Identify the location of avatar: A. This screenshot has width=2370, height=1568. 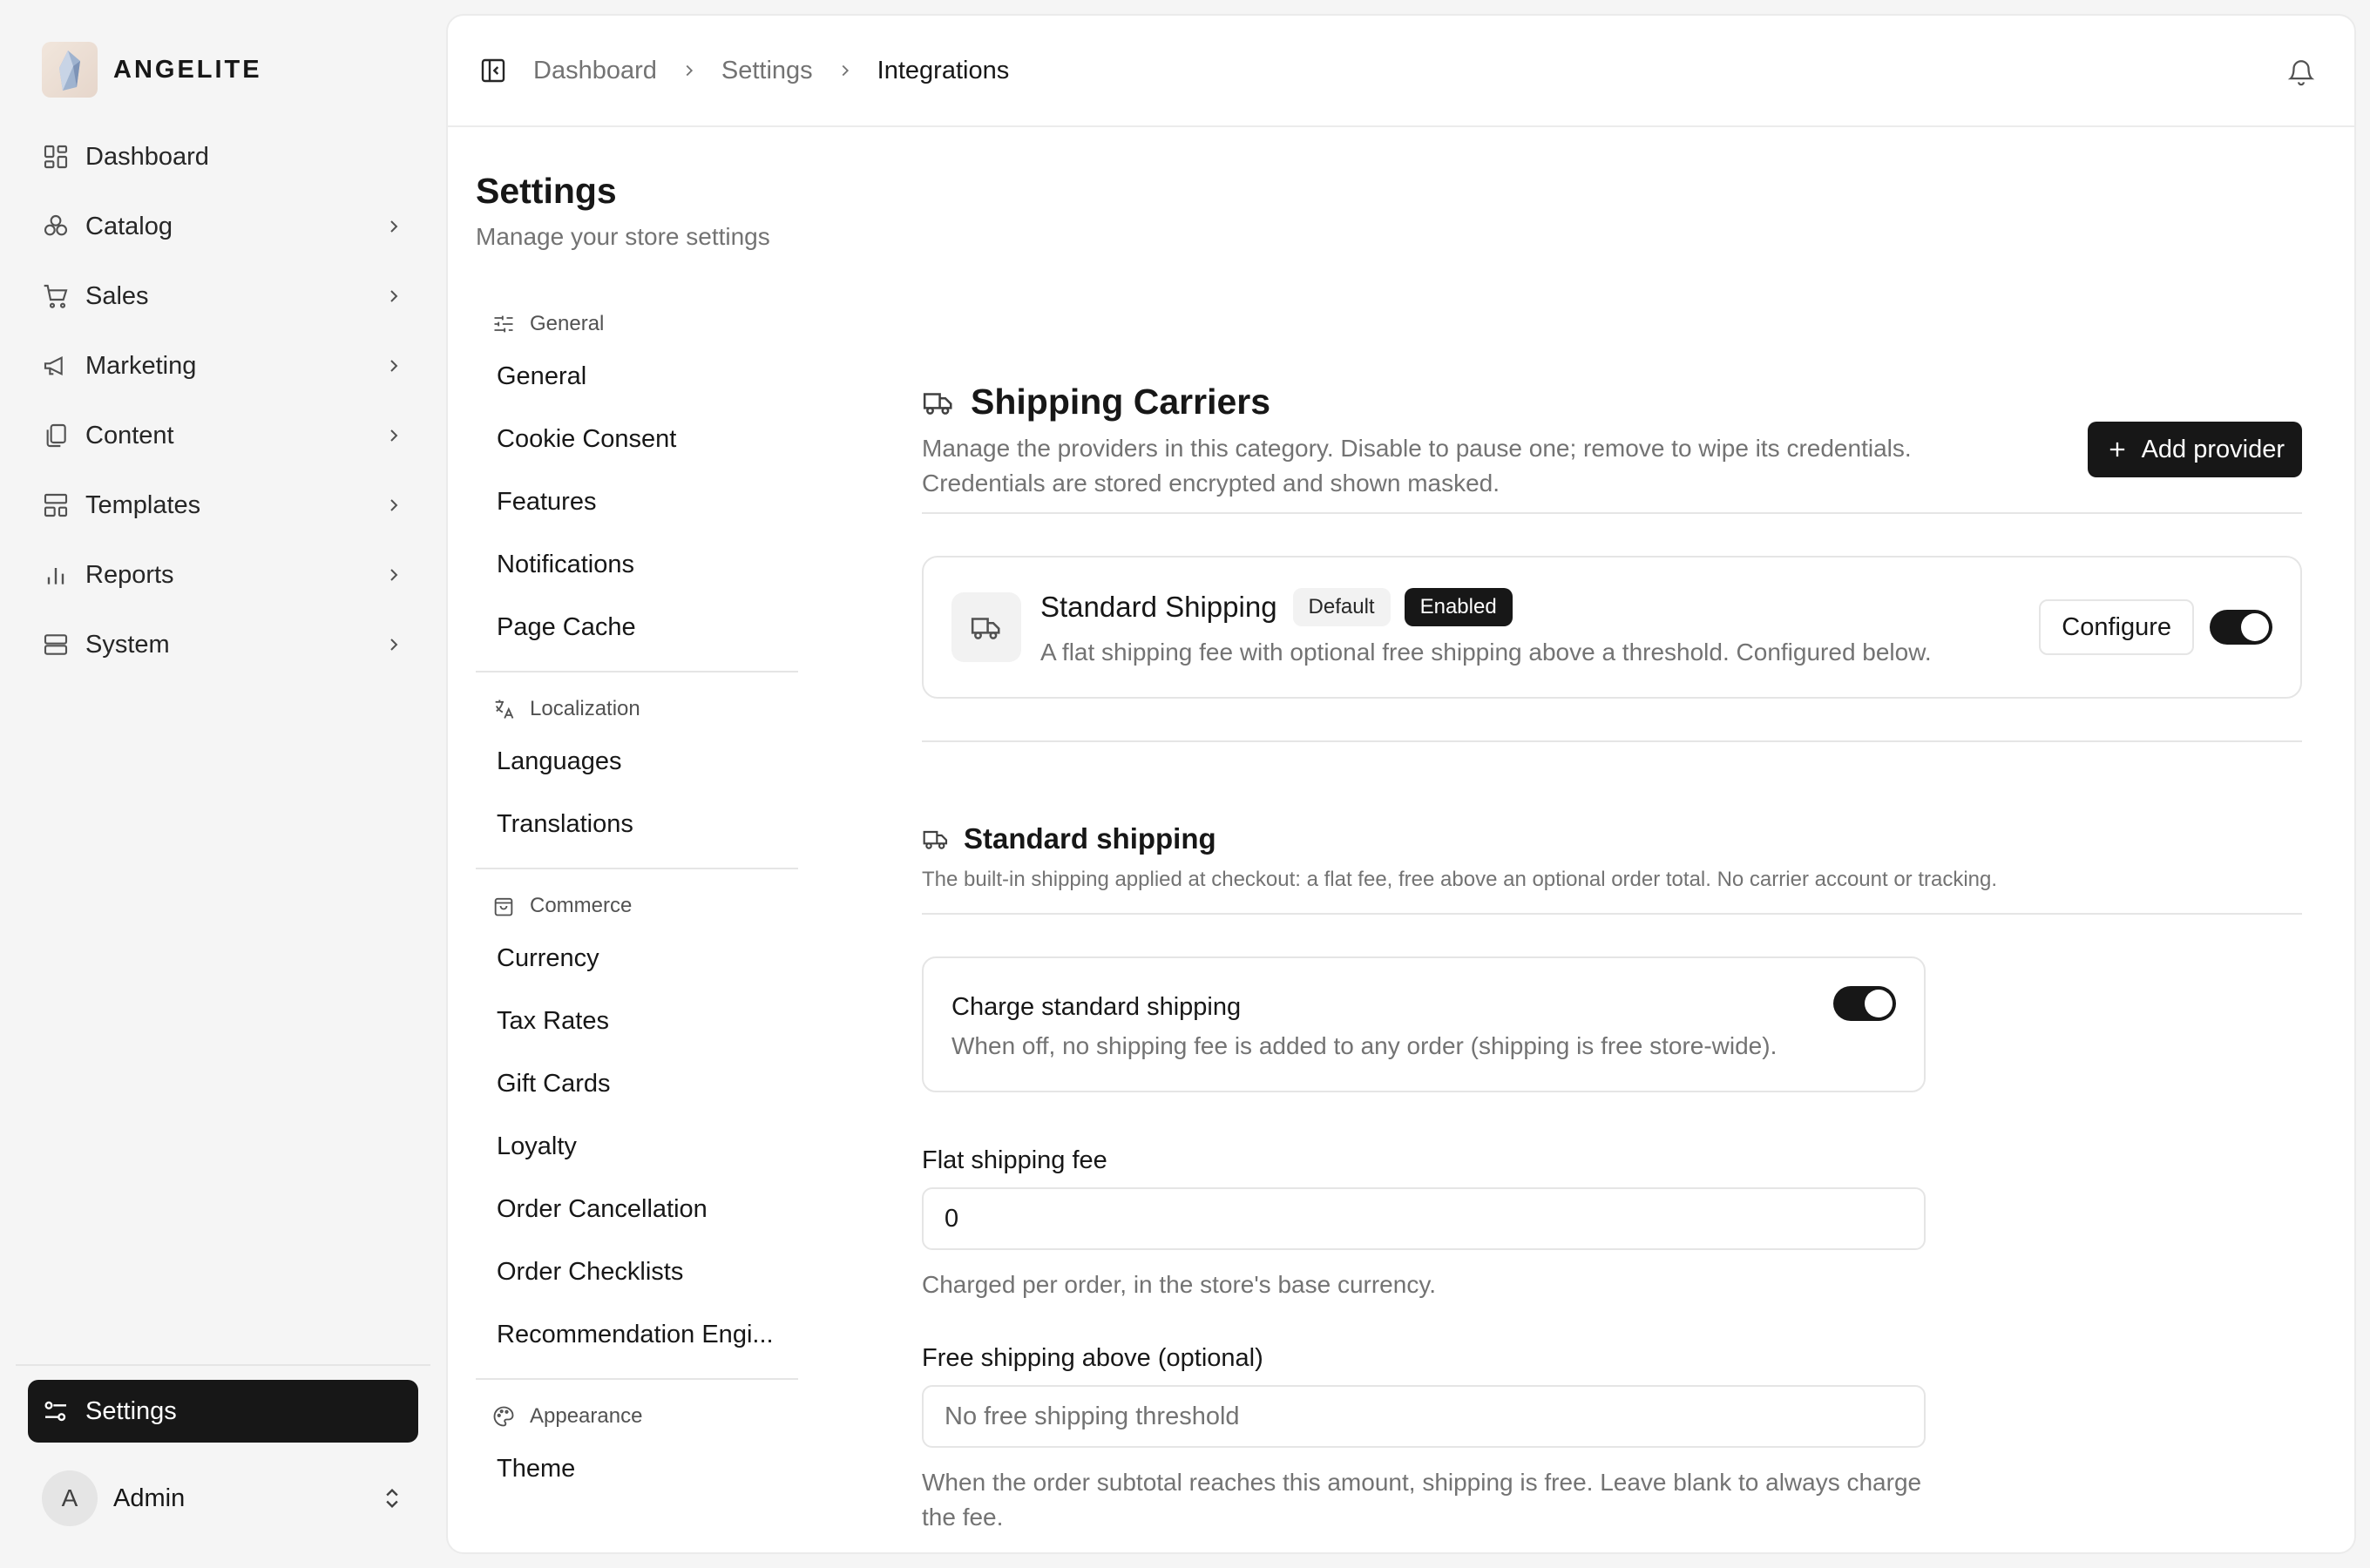
(70, 1498).